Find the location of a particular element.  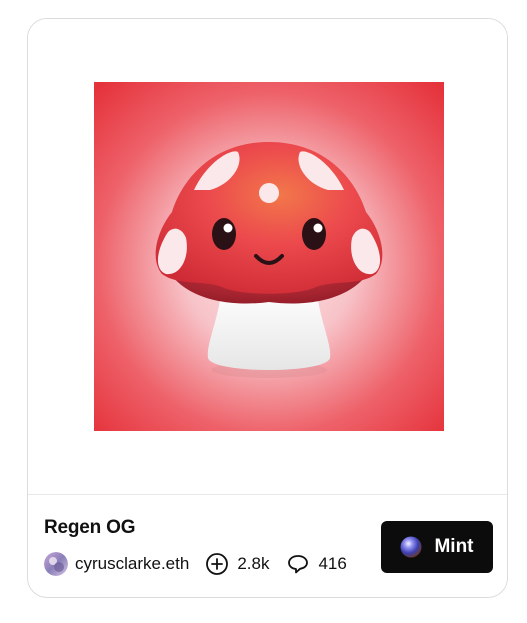

token-meta: cyrusclarke.eth 2.8k 416 is located at coordinates (195, 564).